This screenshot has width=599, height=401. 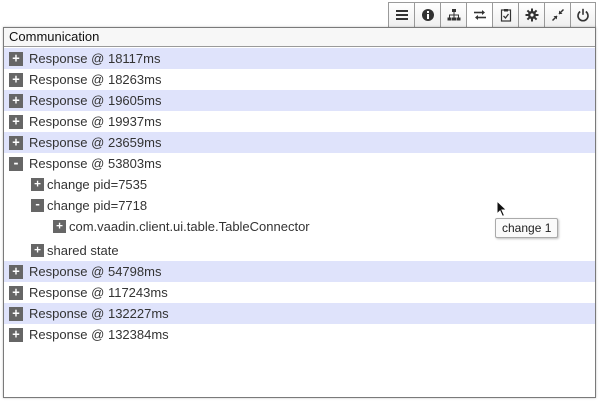 I want to click on menu-button, so click(x=401, y=15).